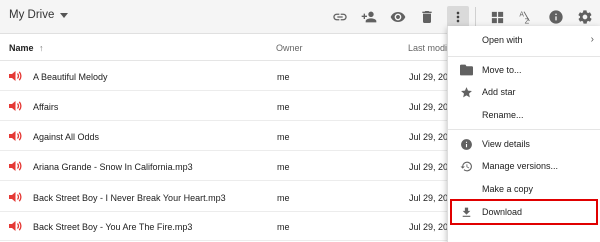 The image size is (600, 242). I want to click on folder-icon, so click(466, 70).